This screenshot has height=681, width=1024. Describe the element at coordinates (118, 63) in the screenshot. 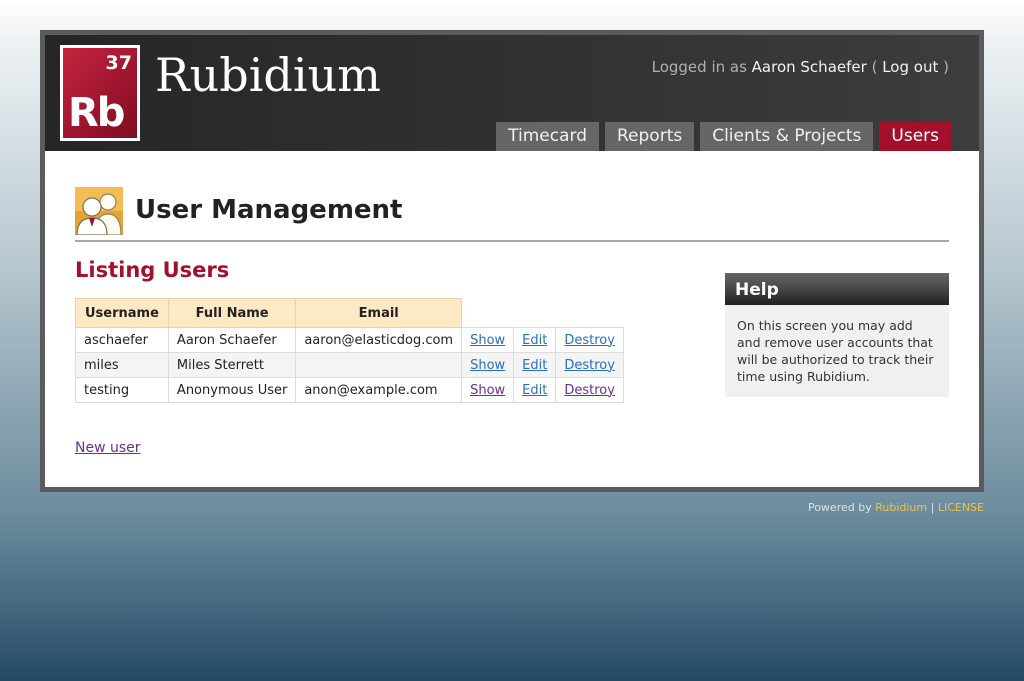

I see `logo-atomic-number: 37` at that location.